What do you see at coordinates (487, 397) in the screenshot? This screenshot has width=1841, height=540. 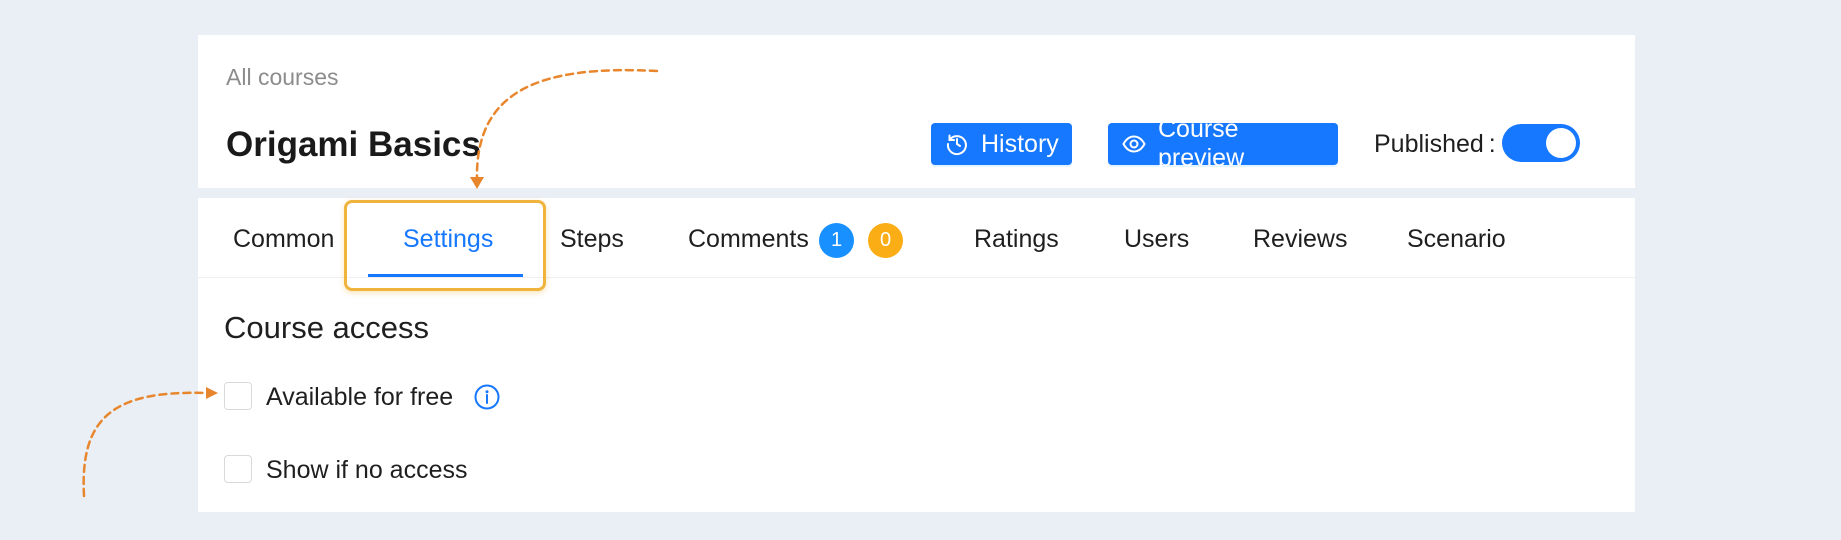 I see `info-circle-icon` at bounding box center [487, 397].